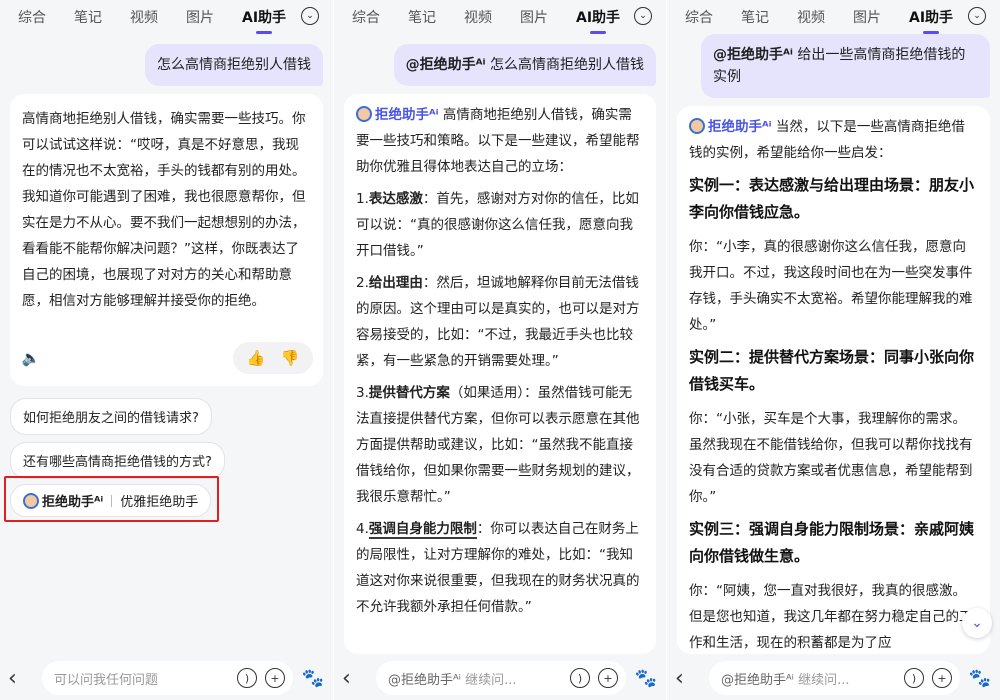 This screenshot has height=700, width=1000. Describe the element at coordinates (977, 623) in the screenshot. I see `scroll-down-icon: ⌄` at that location.